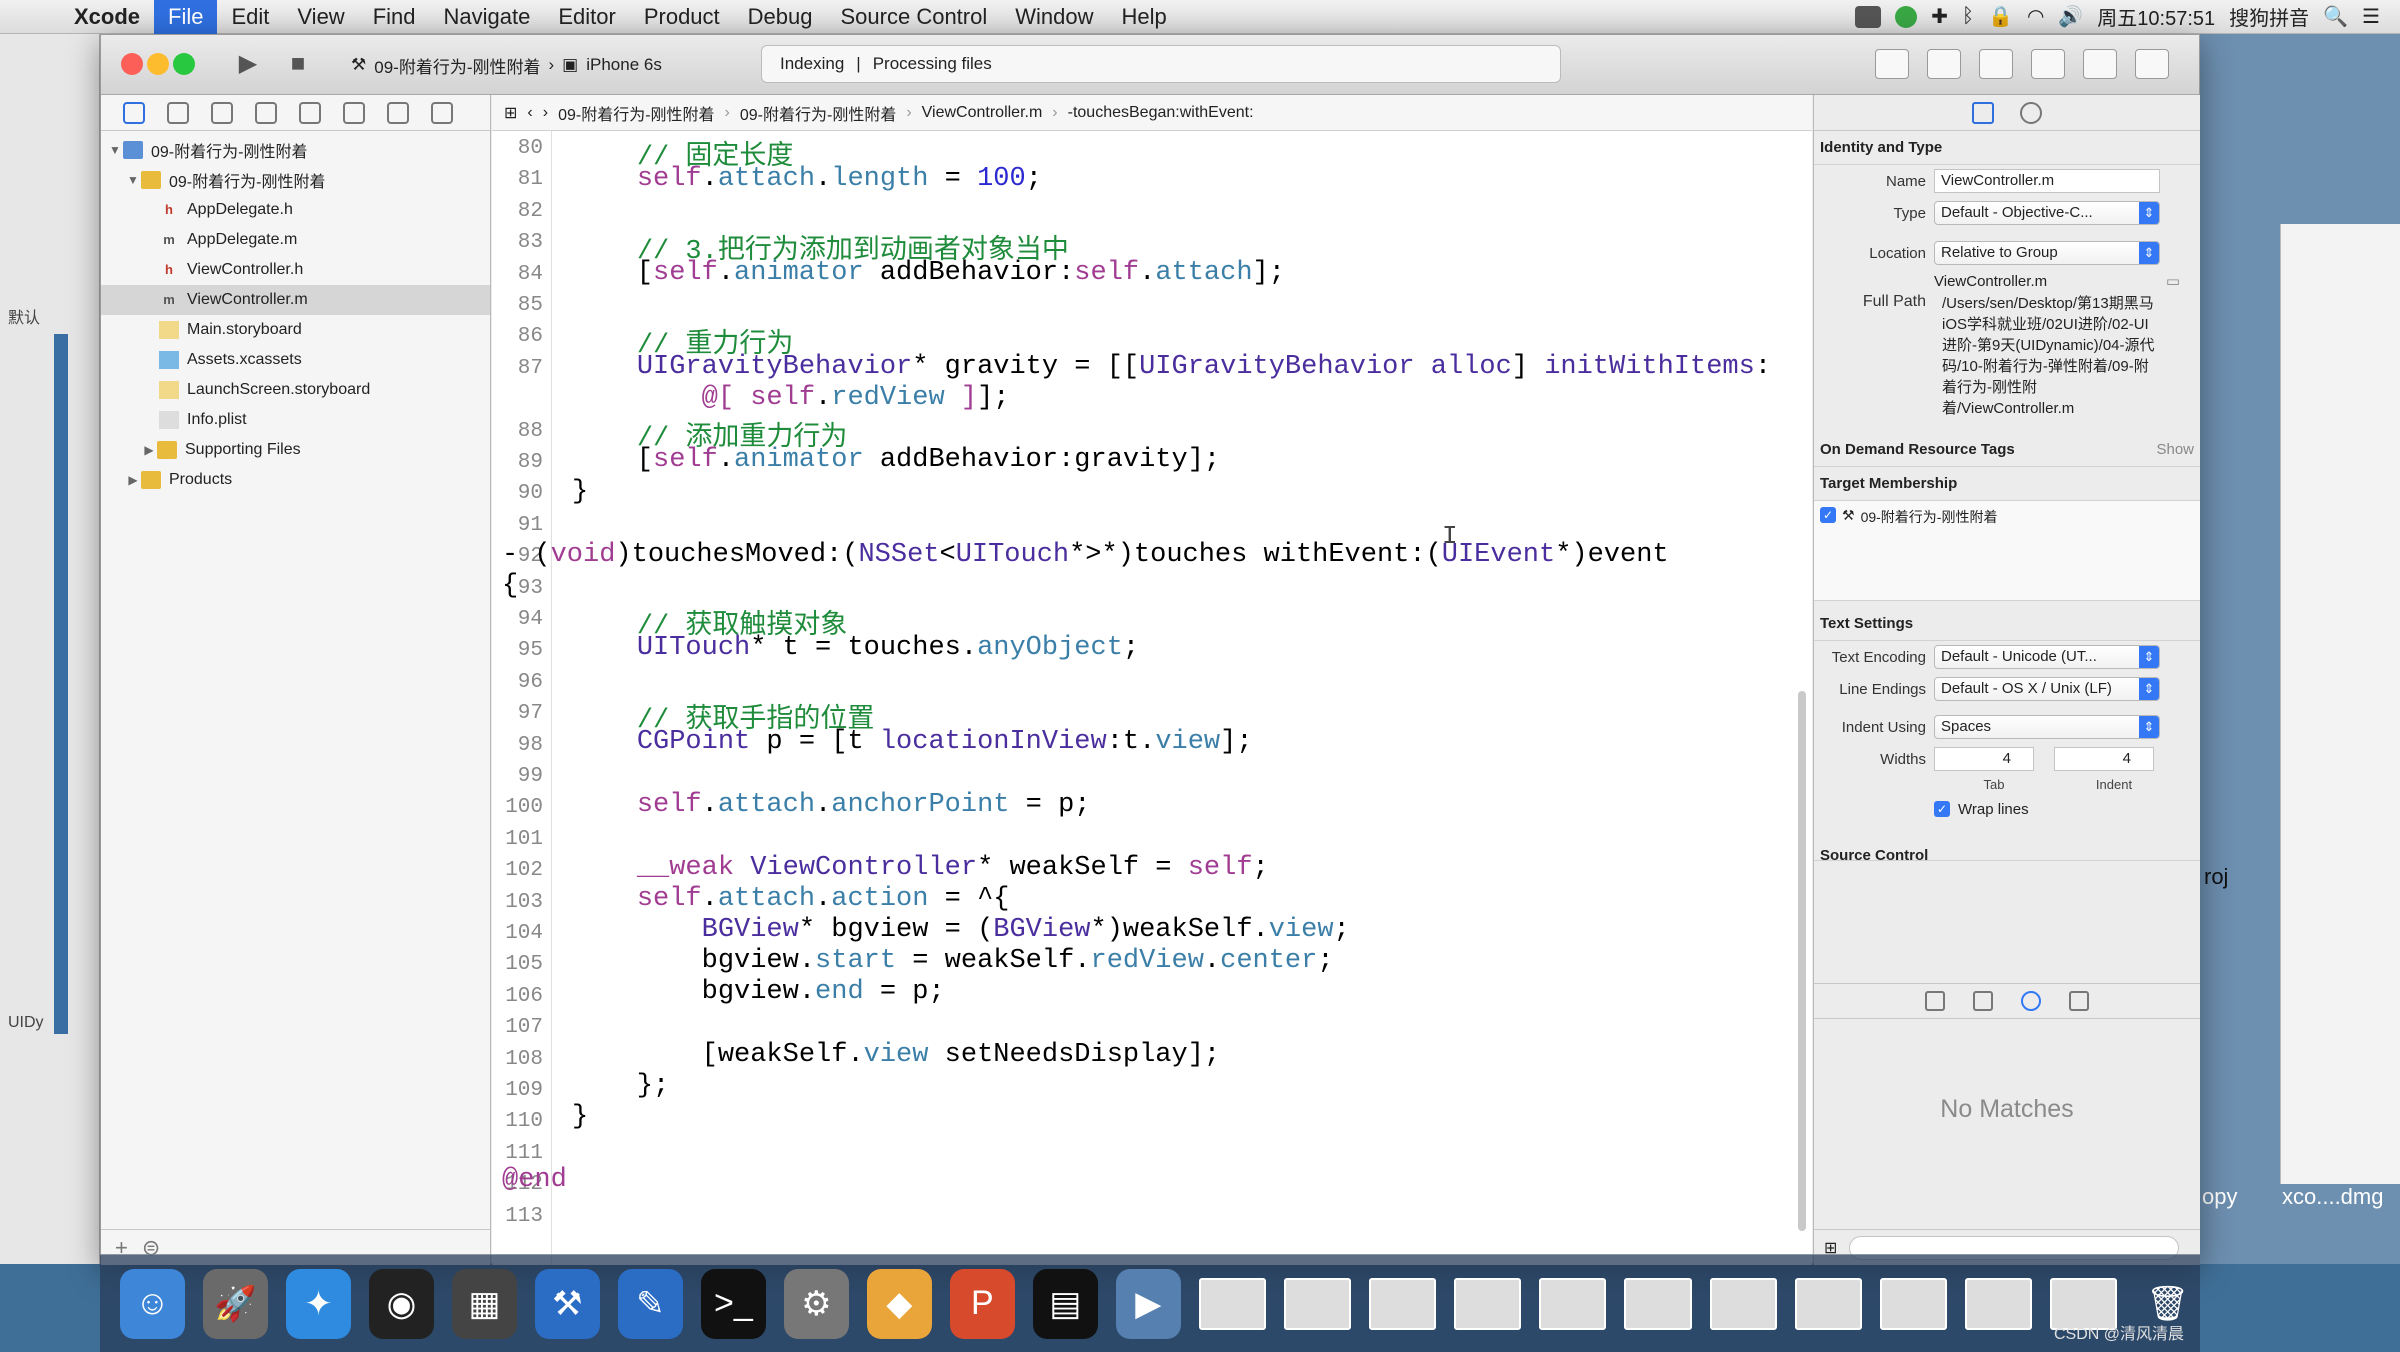 This screenshot has height=1352, width=2400. Describe the element at coordinates (132, 64) in the screenshot. I see `close-window-button` at that location.